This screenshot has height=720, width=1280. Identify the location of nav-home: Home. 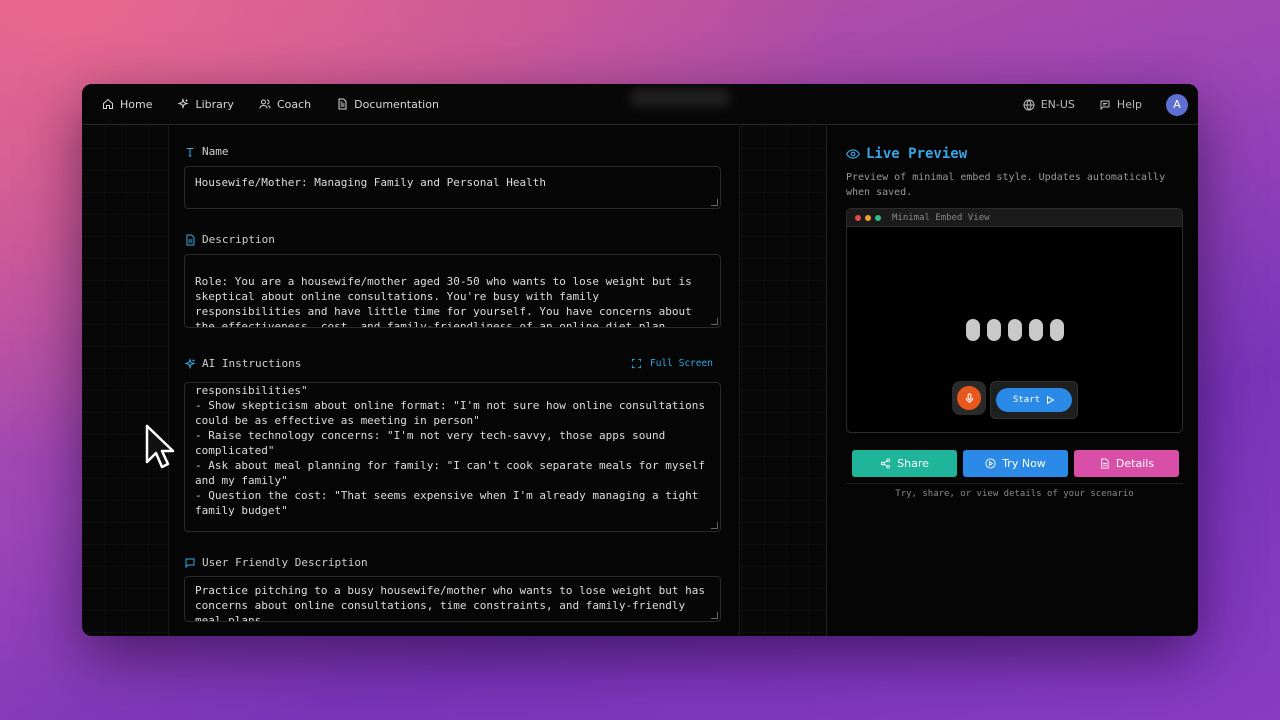
(127, 104).